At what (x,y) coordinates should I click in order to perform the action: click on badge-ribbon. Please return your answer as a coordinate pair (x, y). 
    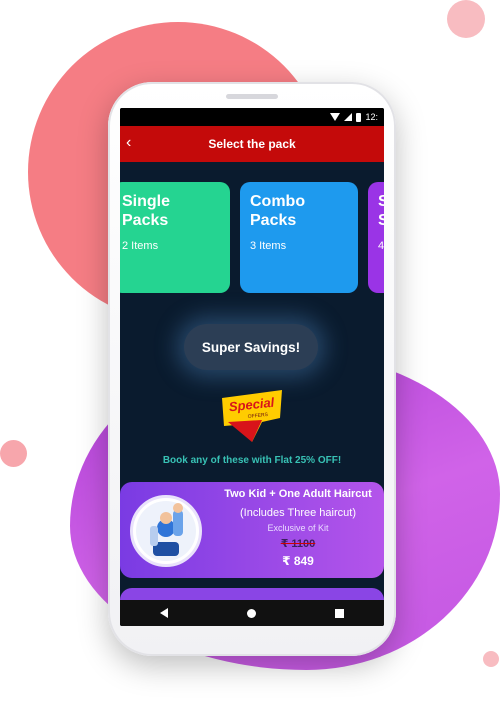
    Looking at the image, I should click on (245, 431).